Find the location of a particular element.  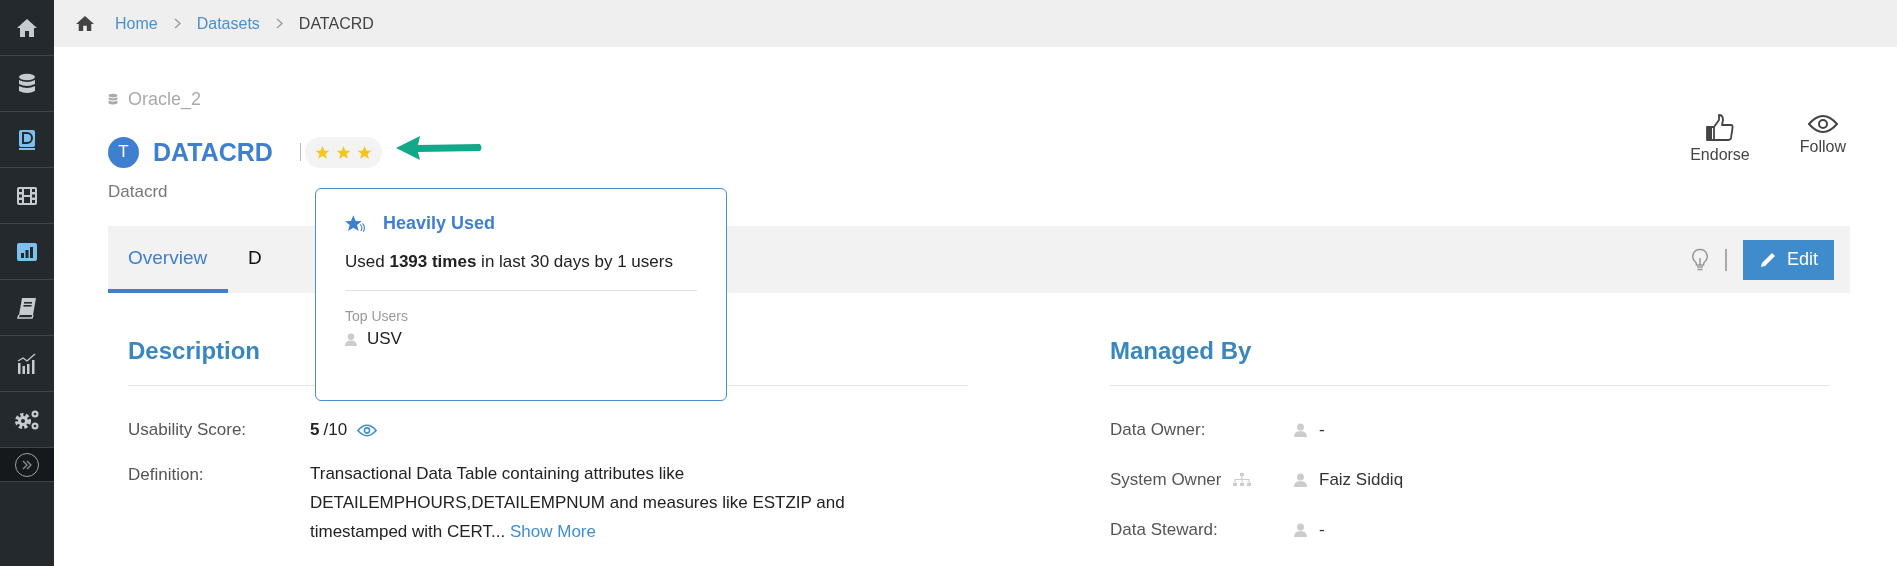

thumbs-up-icon is located at coordinates (1719, 128).